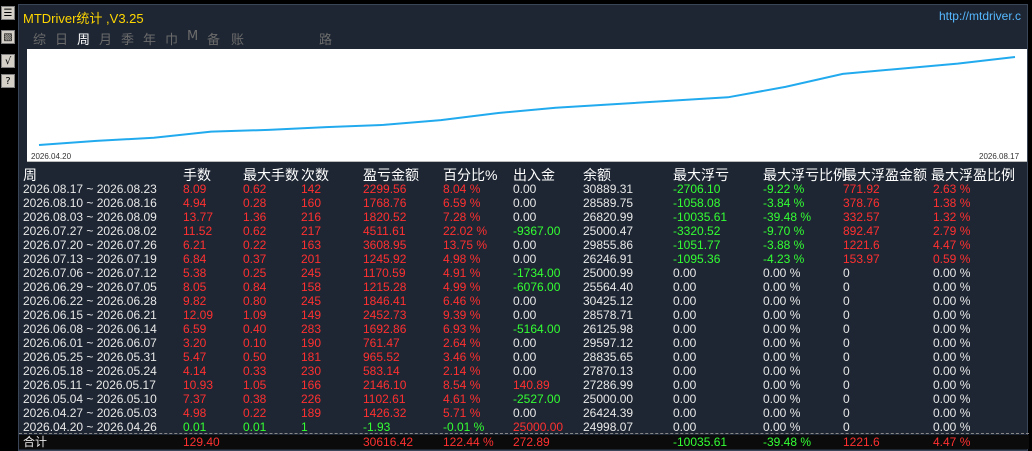  I want to click on cell-pct: 4.91 %, so click(462, 273).